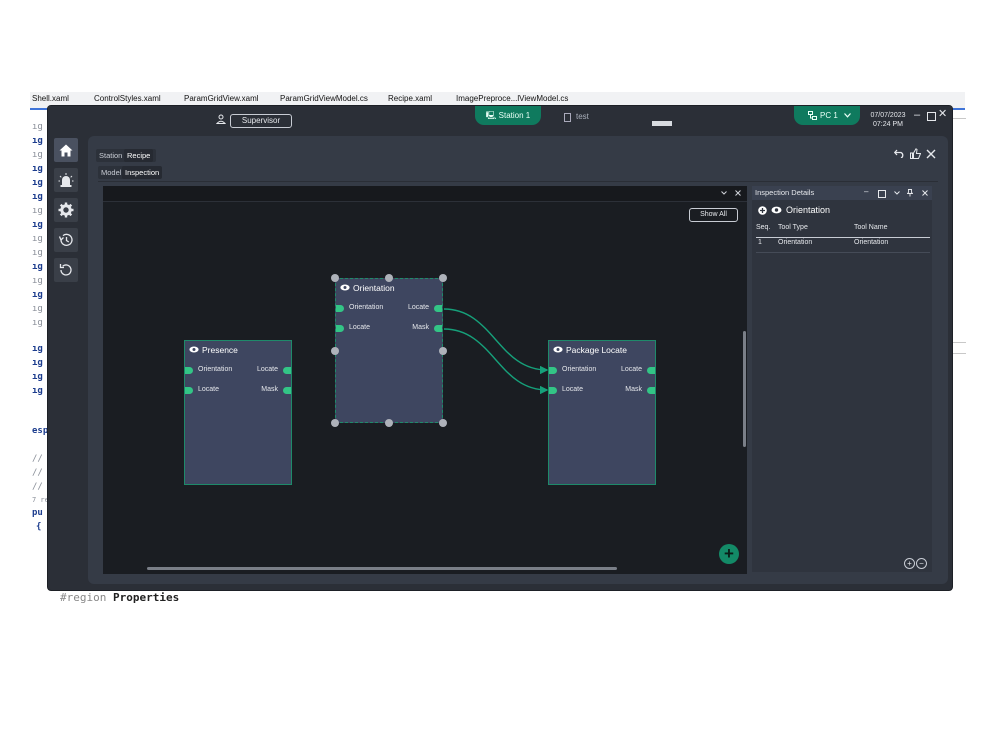 This screenshot has height=750, width=1000. I want to click on tab-divider, so click(518, 181).